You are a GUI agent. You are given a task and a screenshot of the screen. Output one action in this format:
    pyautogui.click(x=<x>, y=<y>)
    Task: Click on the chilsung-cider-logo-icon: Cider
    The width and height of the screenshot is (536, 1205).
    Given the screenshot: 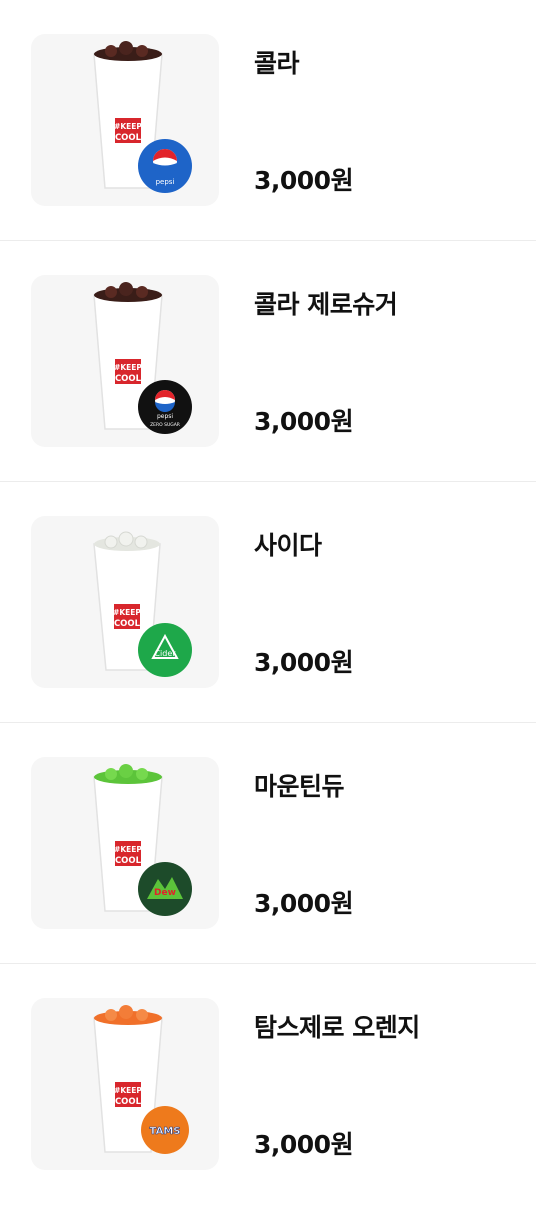 What is the action you would take?
    pyautogui.click(x=165, y=650)
    